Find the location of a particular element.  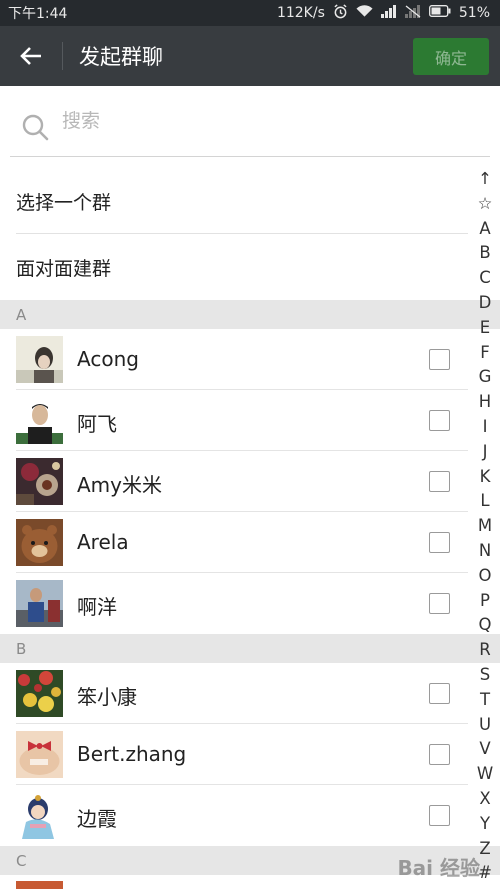

index-letter: # is located at coordinates (485, 873).